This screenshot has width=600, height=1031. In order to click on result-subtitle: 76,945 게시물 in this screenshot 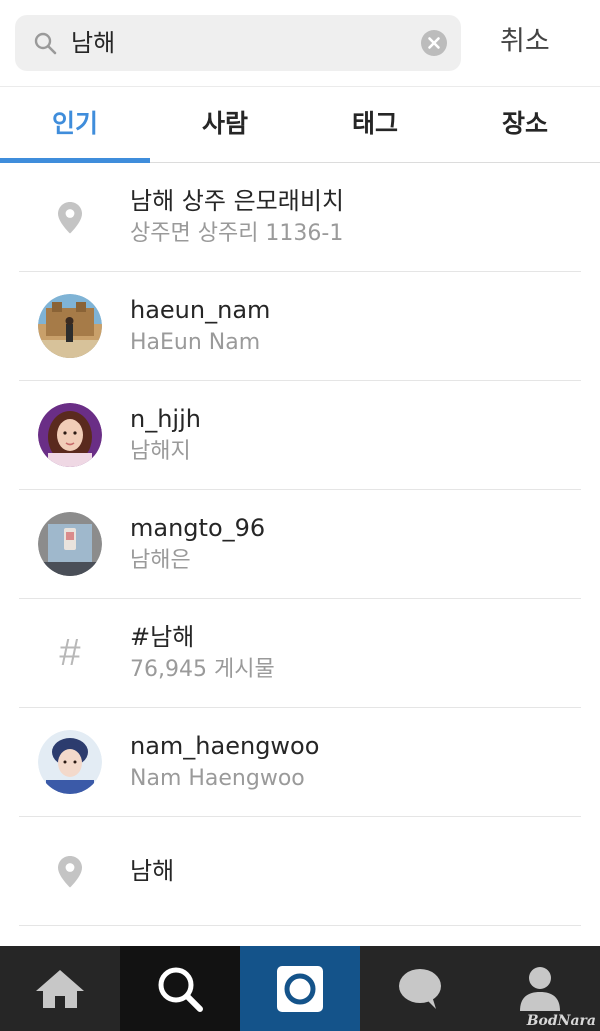, I will do `click(202, 669)`.